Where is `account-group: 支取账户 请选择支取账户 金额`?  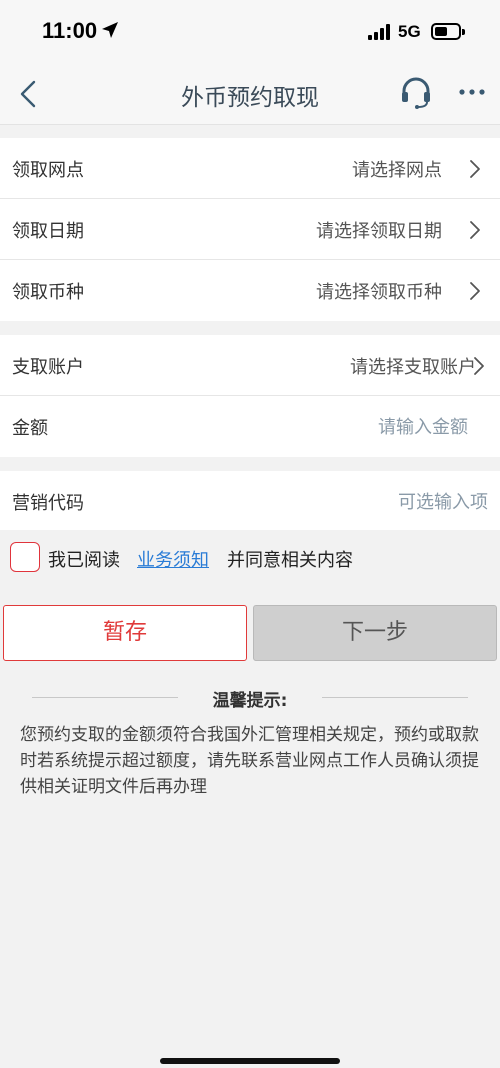
account-group: 支取账户 请选择支取账户 金额 is located at coordinates (250, 396).